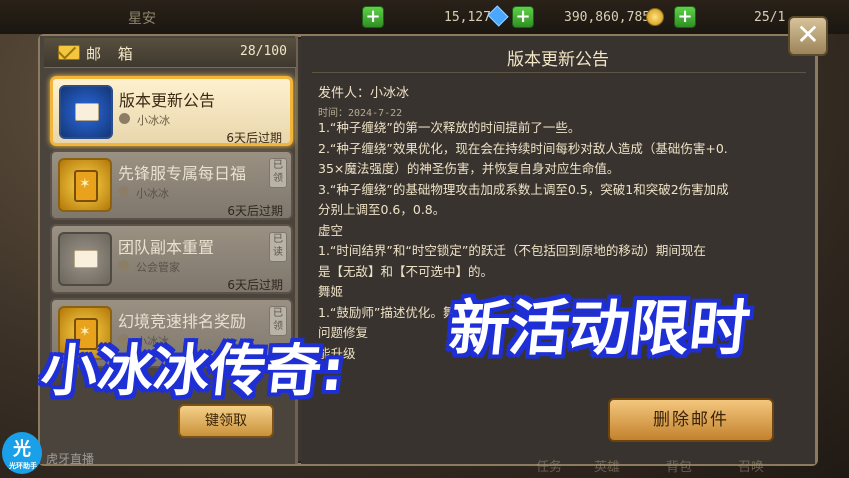 The height and width of the screenshot is (478, 849). Describe the element at coordinates (278, 173) in the screenshot. I see `claimed-badge: 已领` at that location.